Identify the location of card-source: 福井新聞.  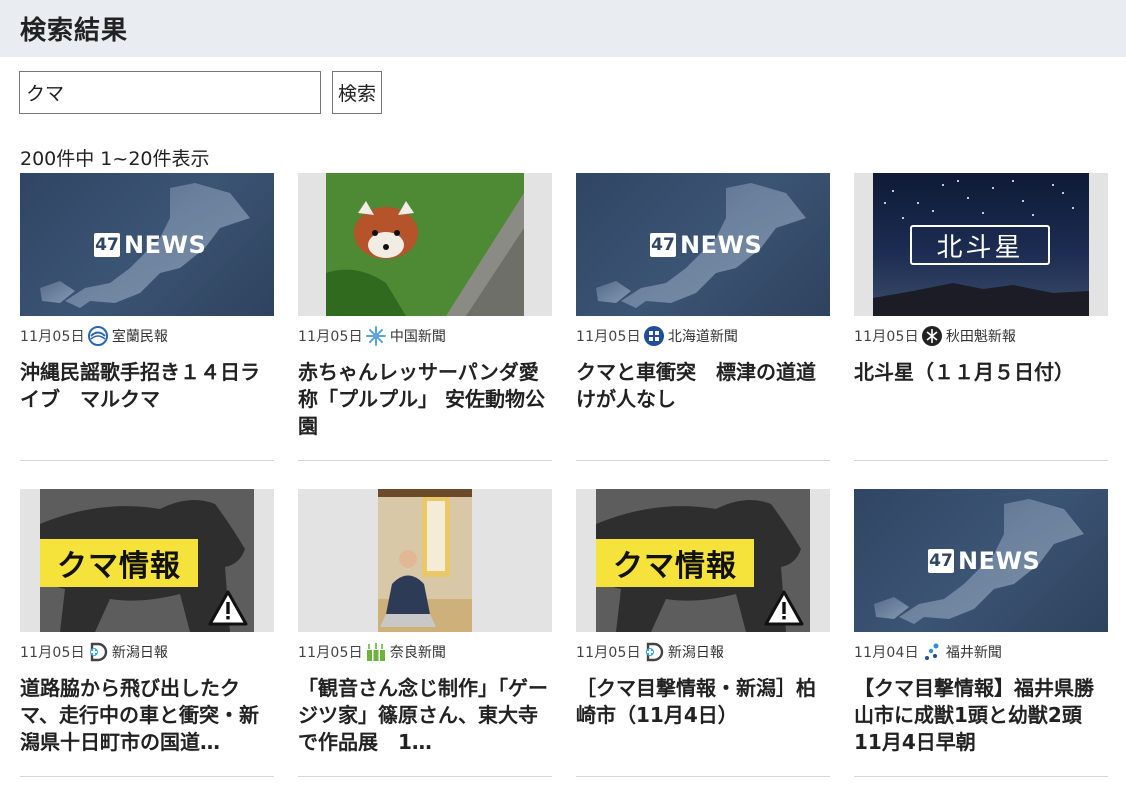
(973, 653).